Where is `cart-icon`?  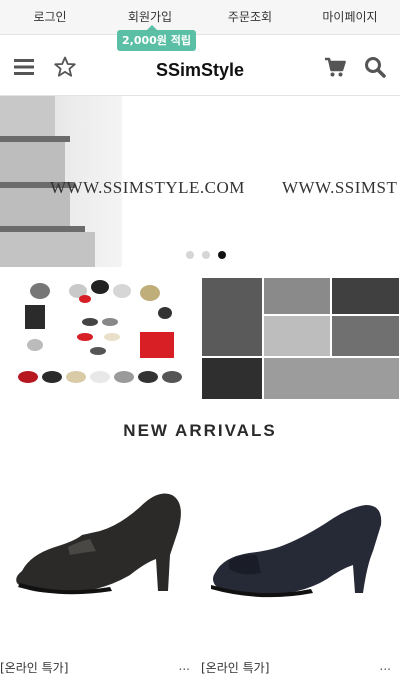
cart-icon is located at coordinates (335, 67).